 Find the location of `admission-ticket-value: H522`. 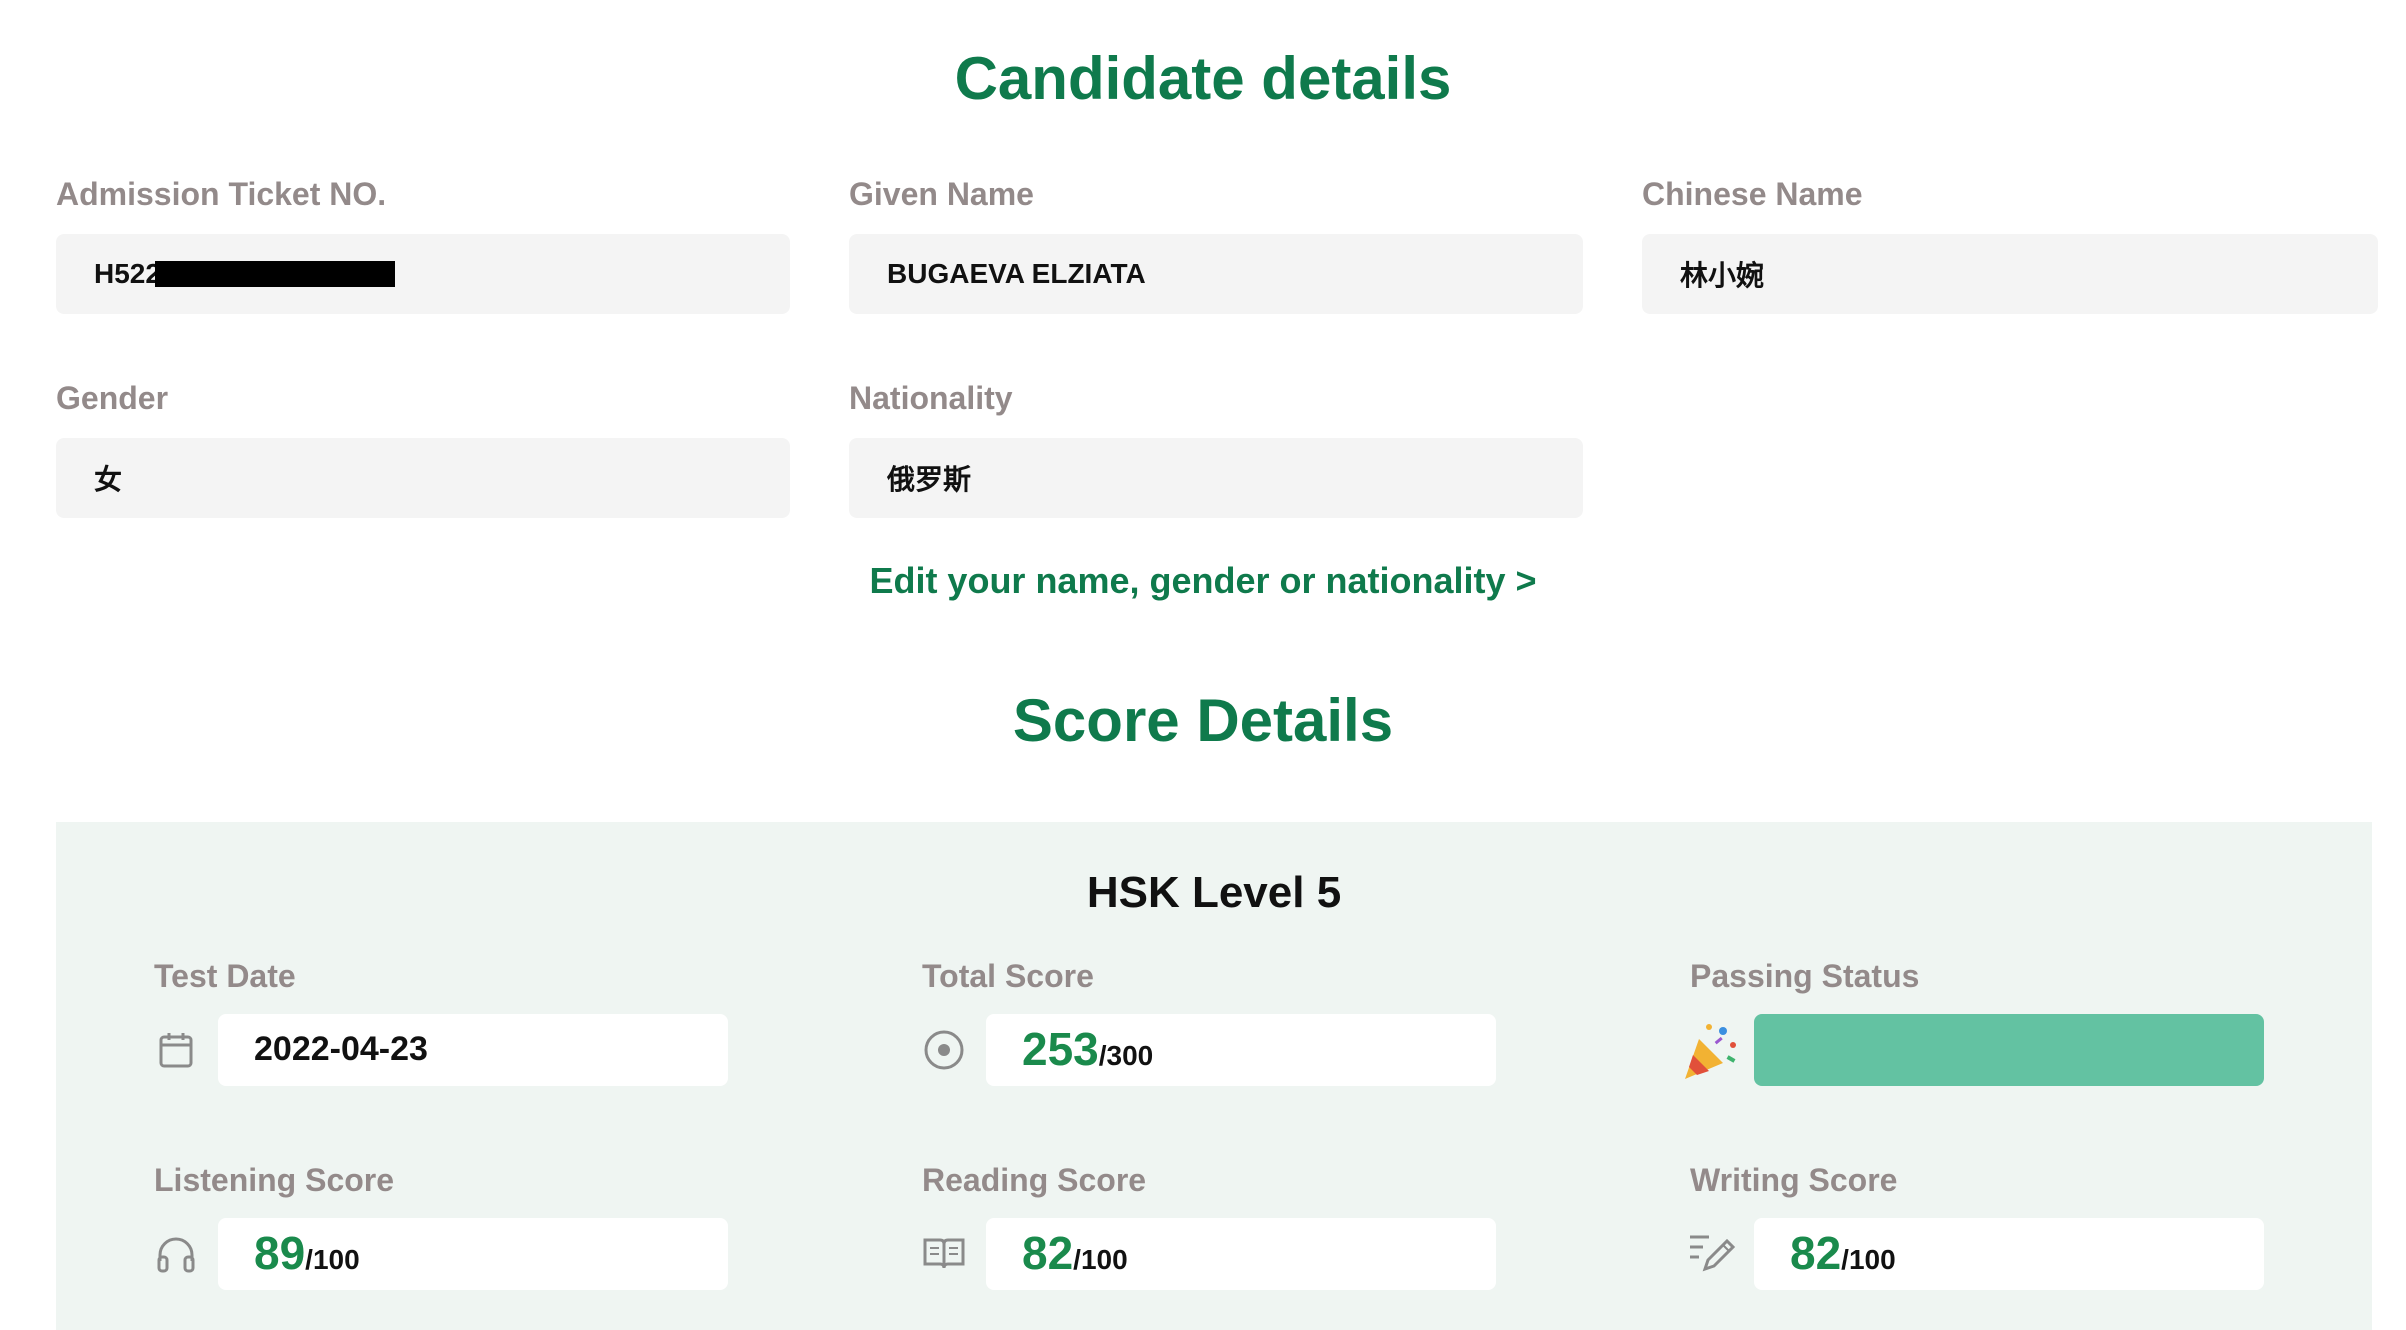

admission-ticket-value: H522 is located at coordinates (127, 273).